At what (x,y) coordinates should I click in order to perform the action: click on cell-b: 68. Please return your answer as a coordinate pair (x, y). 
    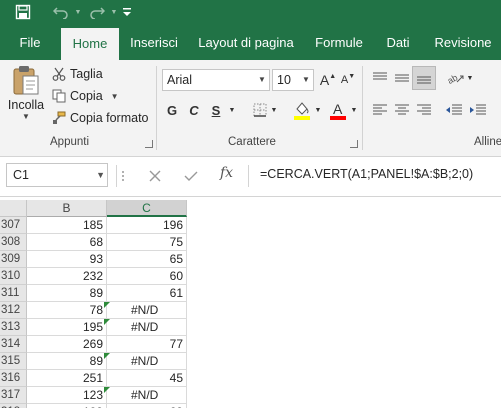
    Looking at the image, I should click on (67, 242).